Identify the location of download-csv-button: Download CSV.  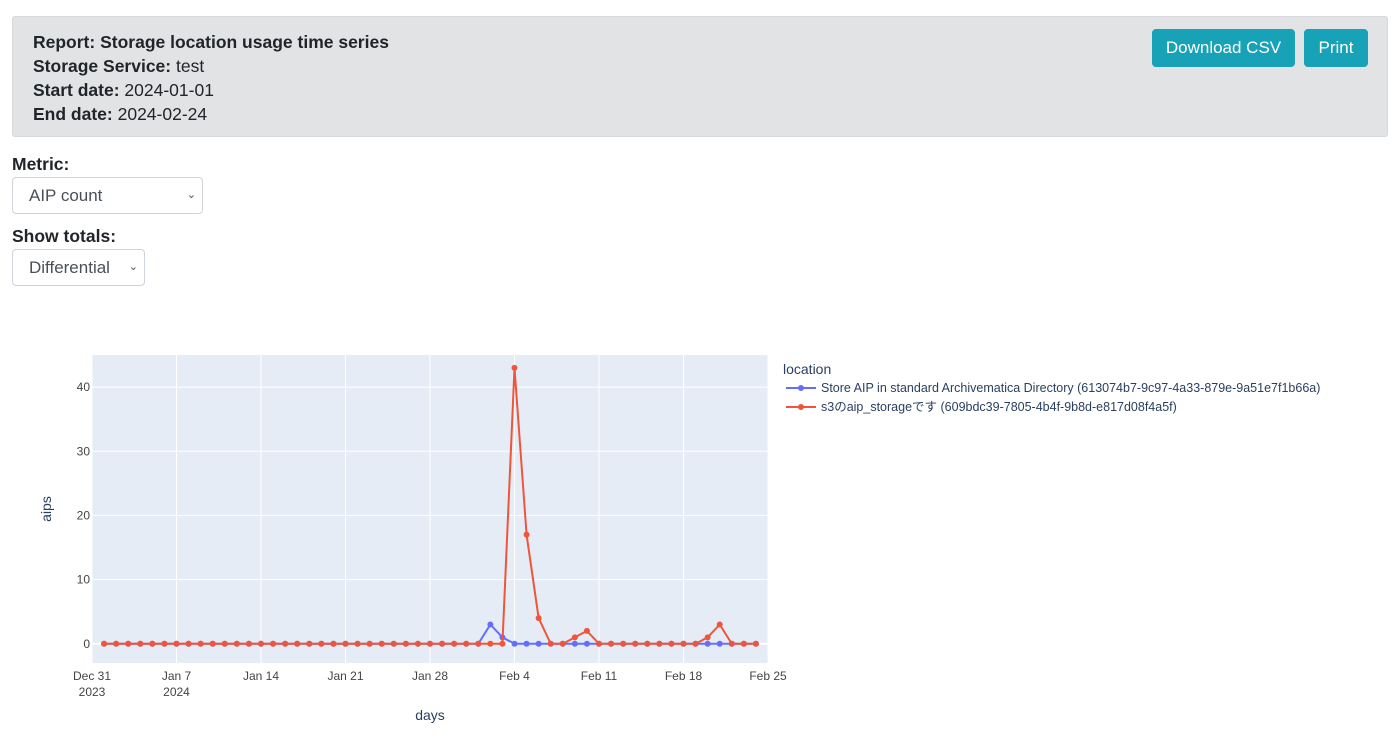
(1223, 48).